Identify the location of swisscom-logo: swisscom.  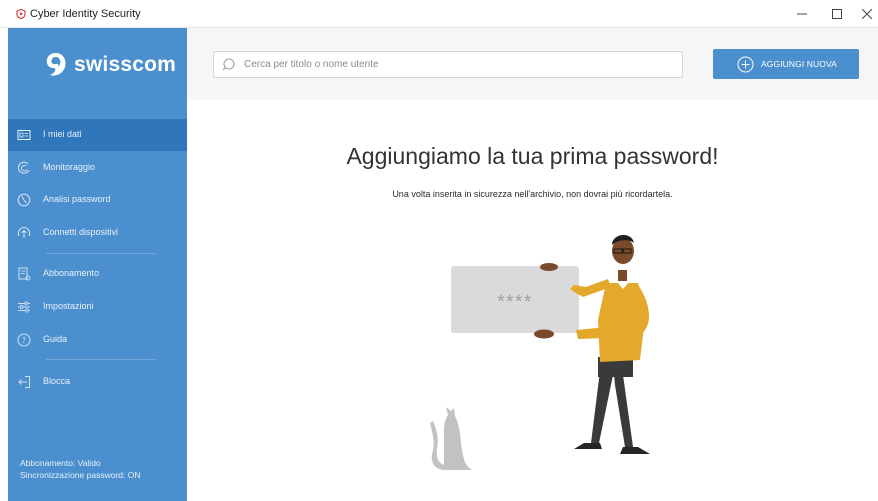
(110, 65).